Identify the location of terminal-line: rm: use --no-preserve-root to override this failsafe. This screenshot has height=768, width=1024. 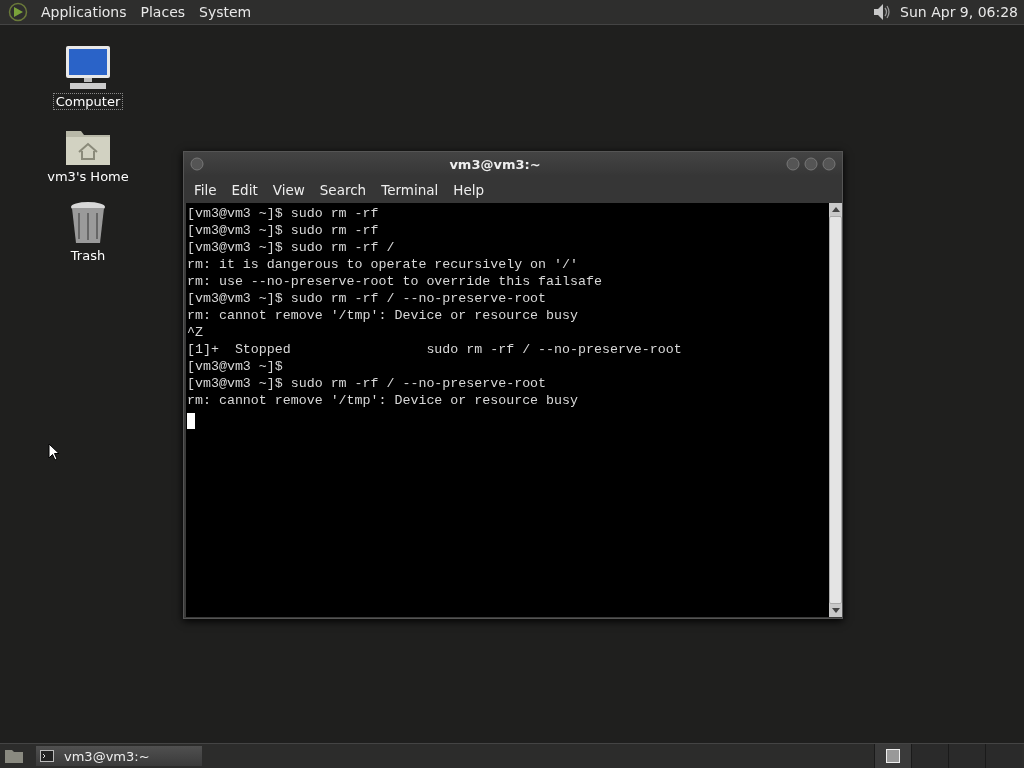
(395, 281).